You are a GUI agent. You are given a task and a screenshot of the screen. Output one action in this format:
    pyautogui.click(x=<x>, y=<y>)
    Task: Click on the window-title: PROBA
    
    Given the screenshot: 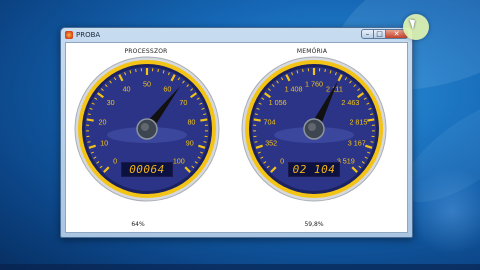 What is the action you would take?
    pyautogui.click(x=88, y=35)
    